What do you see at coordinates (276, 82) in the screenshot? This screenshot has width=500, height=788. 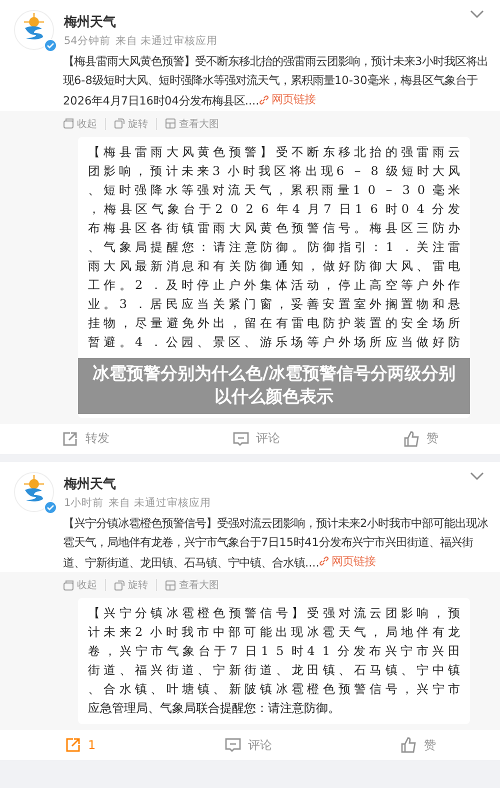 I see `post-text: 【梅县雷雨大风黄色预警】受不断东移北抬的强雷雨云团影响，预计未来3小时我区将出现6-8级短时大风、短时强降水等强对流天气，累积雨量10-30毫米，梅县区气象台于2026年4月7日16时04分发布梅县区.... 网页链接` at bounding box center [276, 82].